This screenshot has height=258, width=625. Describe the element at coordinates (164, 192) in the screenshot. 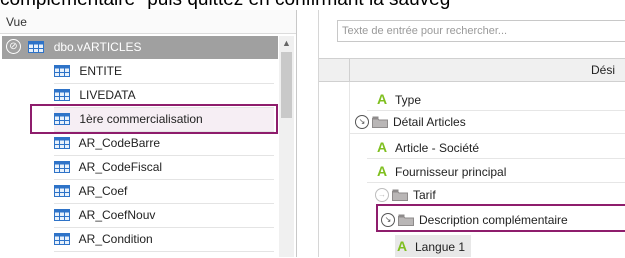

I see `tree-item-ar-coef: AR_Coef` at that location.